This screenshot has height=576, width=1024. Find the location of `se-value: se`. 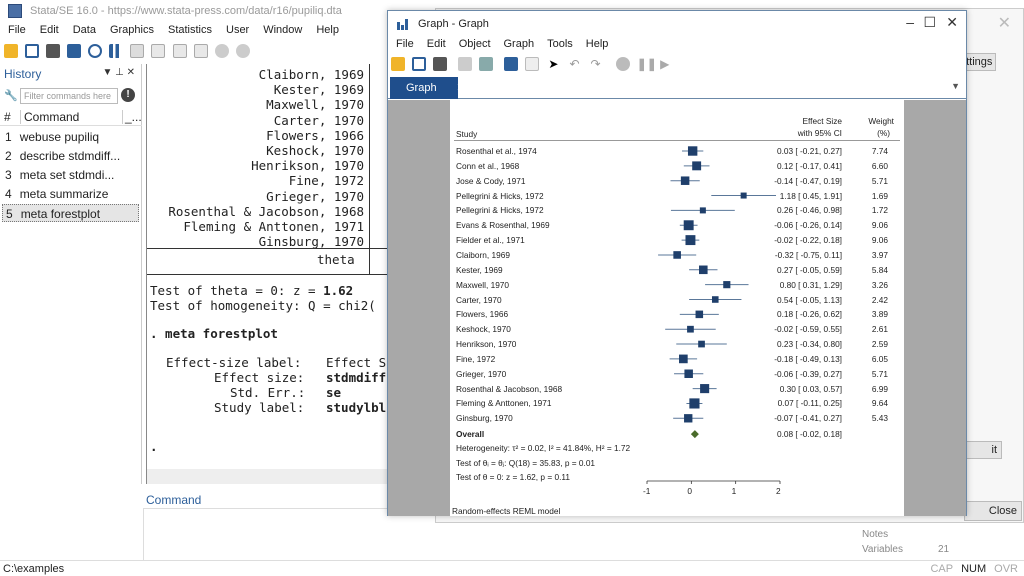

se-value: se is located at coordinates (334, 392).